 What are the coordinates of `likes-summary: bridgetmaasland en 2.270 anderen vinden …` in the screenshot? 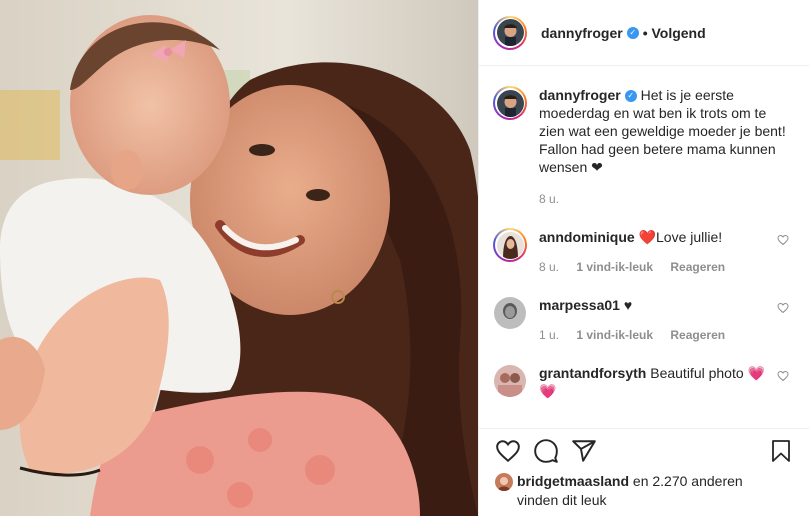 It's located at (619, 490).